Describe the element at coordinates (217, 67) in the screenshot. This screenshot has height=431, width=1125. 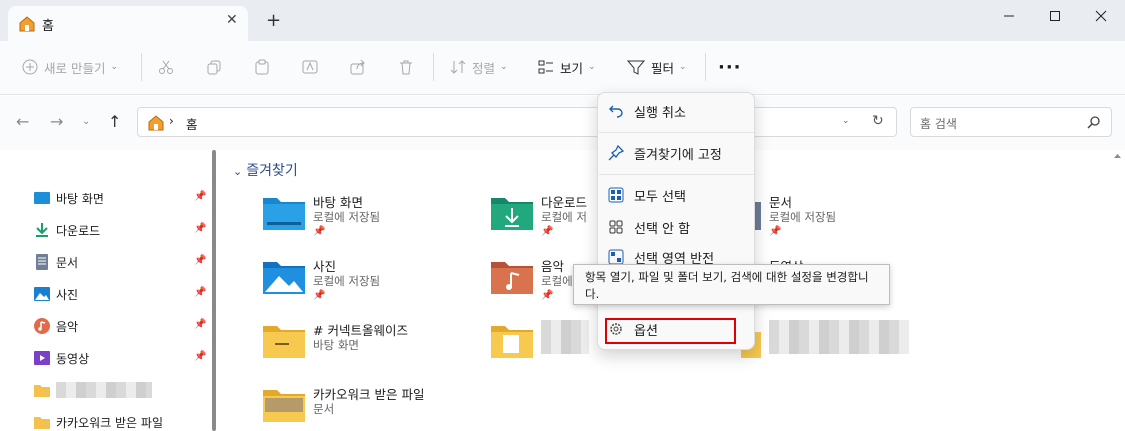
I see `copy-button` at that location.